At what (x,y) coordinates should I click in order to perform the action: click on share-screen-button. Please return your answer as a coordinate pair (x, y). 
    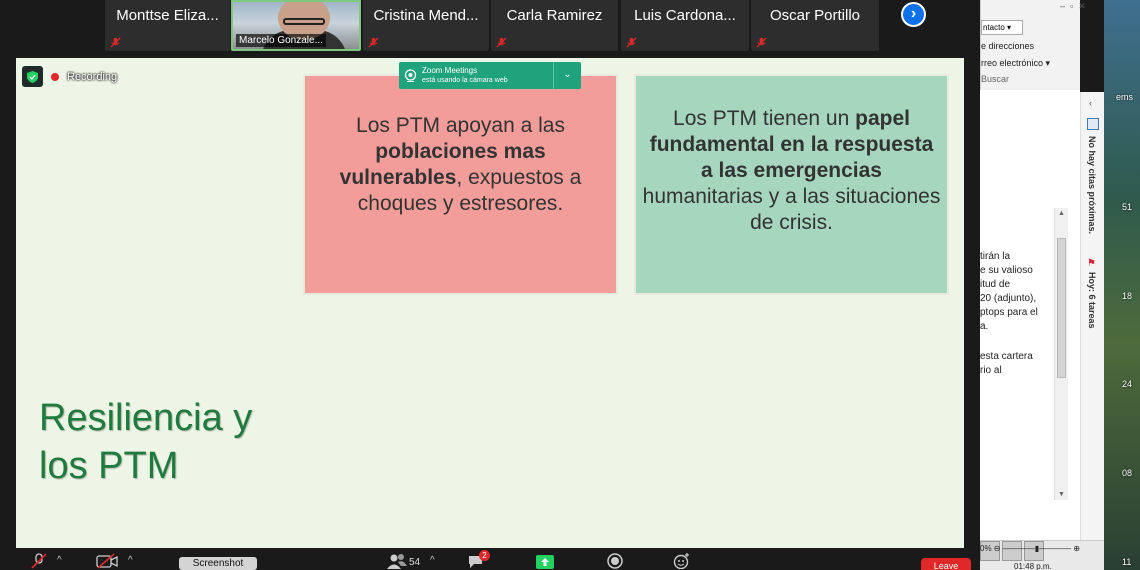
    Looking at the image, I should click on (545, 561).